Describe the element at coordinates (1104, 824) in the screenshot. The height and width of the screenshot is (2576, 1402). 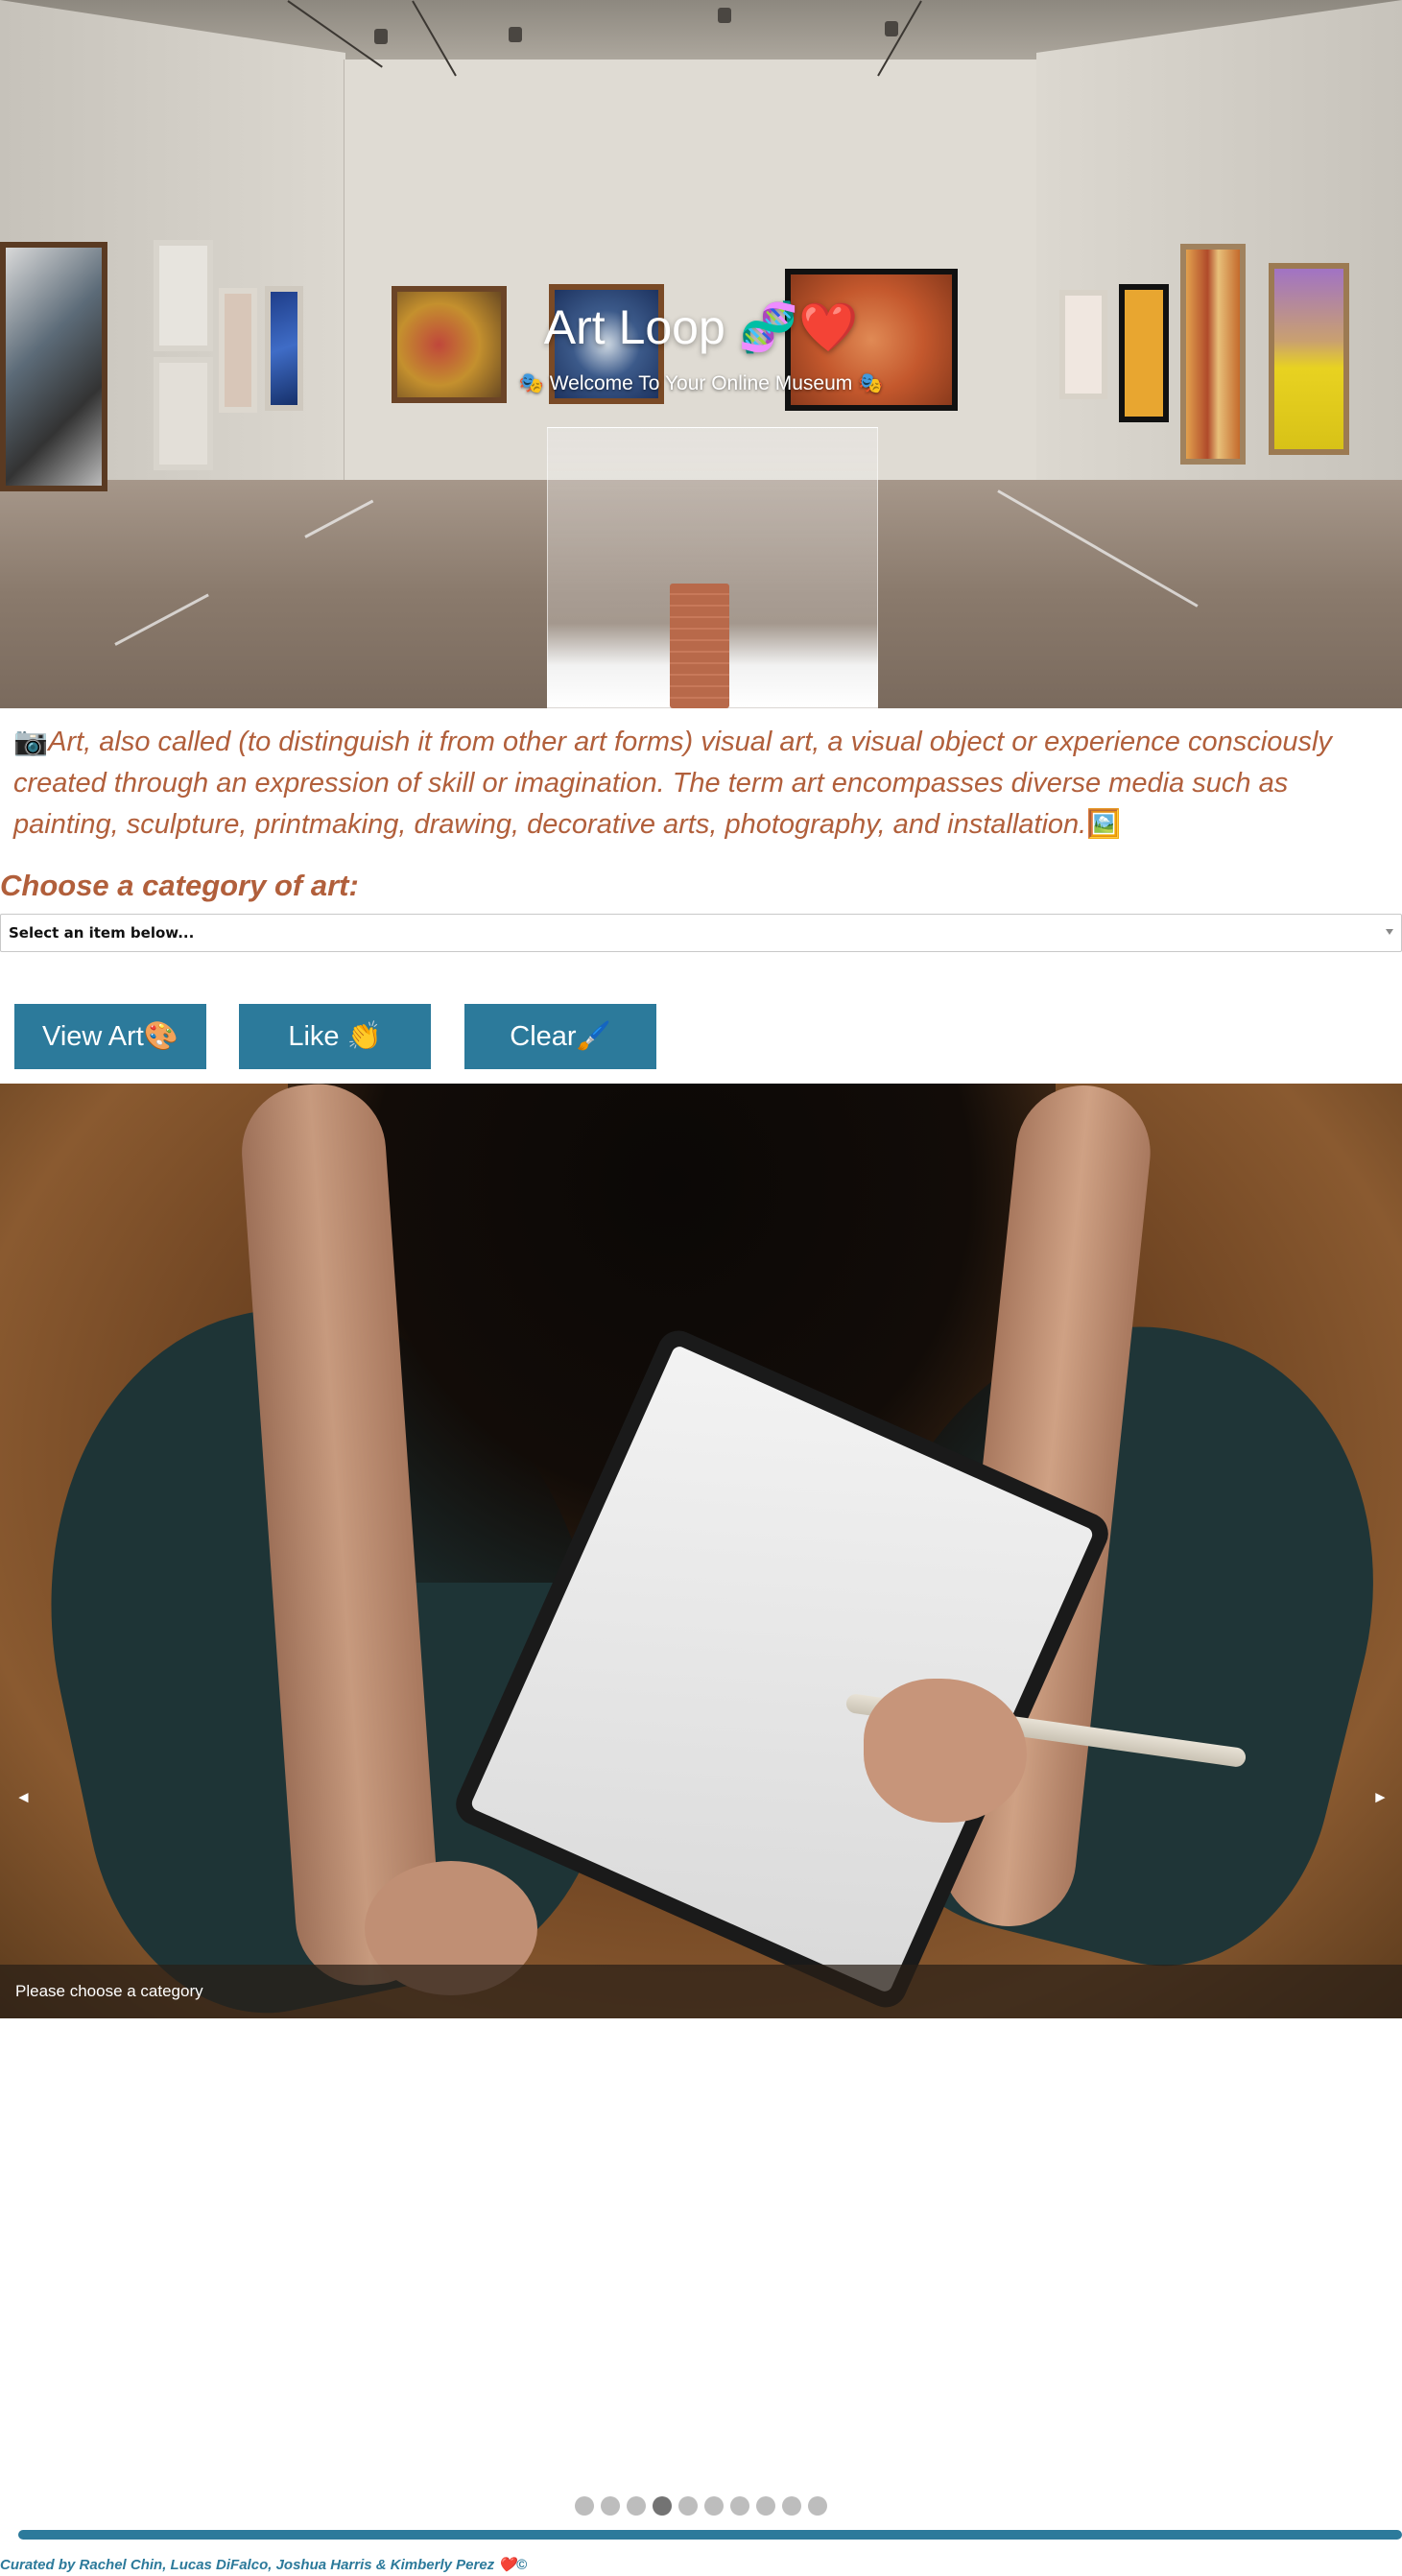
I see `framed-picture-icon: 🖼️` at that location.